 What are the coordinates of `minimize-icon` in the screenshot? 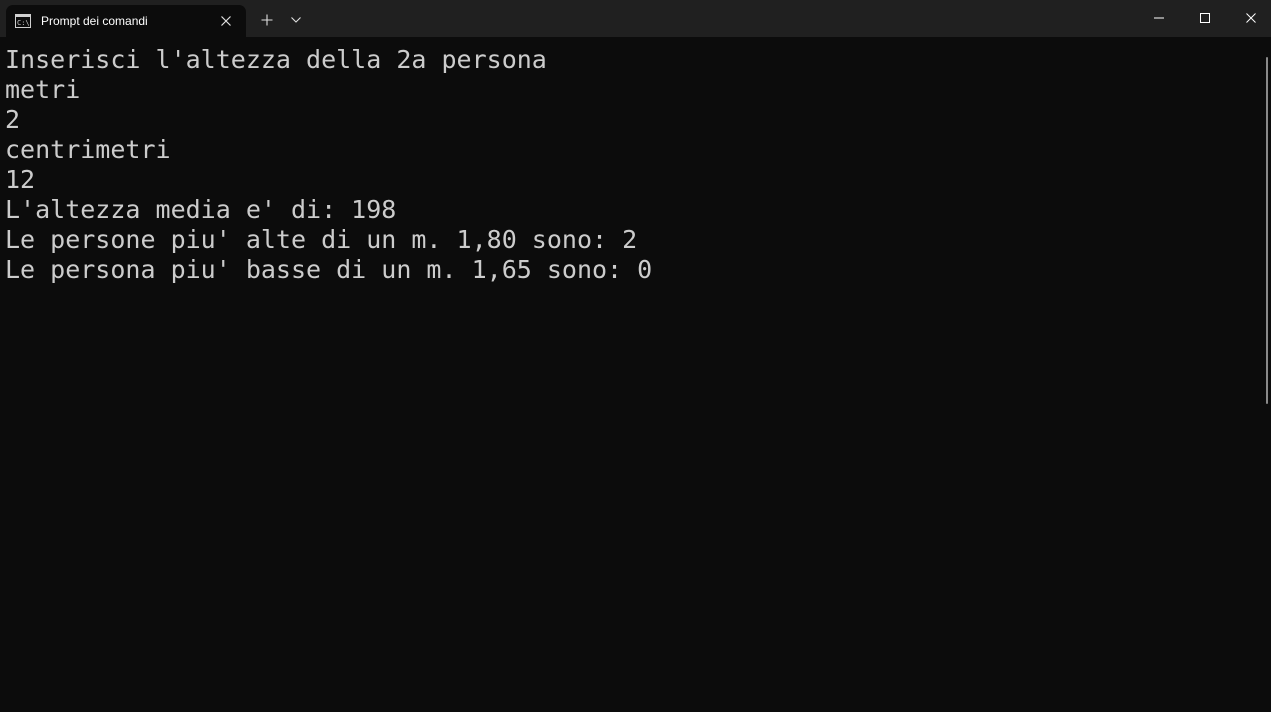 It's located at (1159, 18).